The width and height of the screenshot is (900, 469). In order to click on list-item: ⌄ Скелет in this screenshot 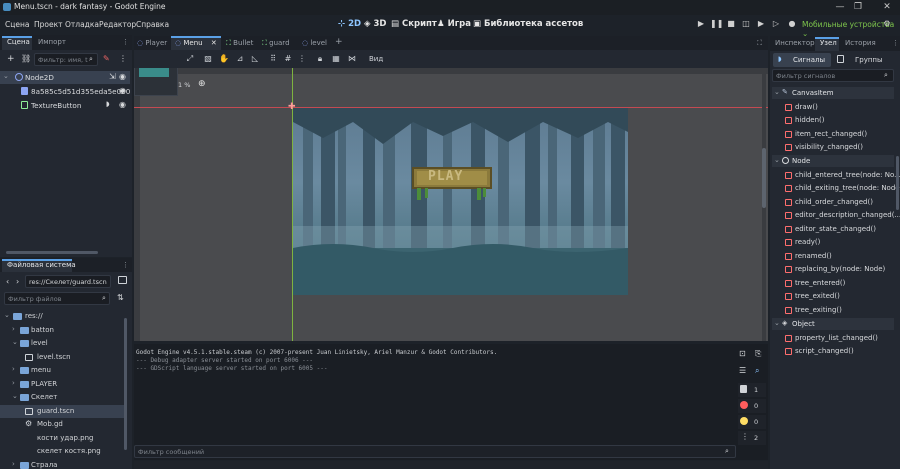, I will do `click(62, 398)`.